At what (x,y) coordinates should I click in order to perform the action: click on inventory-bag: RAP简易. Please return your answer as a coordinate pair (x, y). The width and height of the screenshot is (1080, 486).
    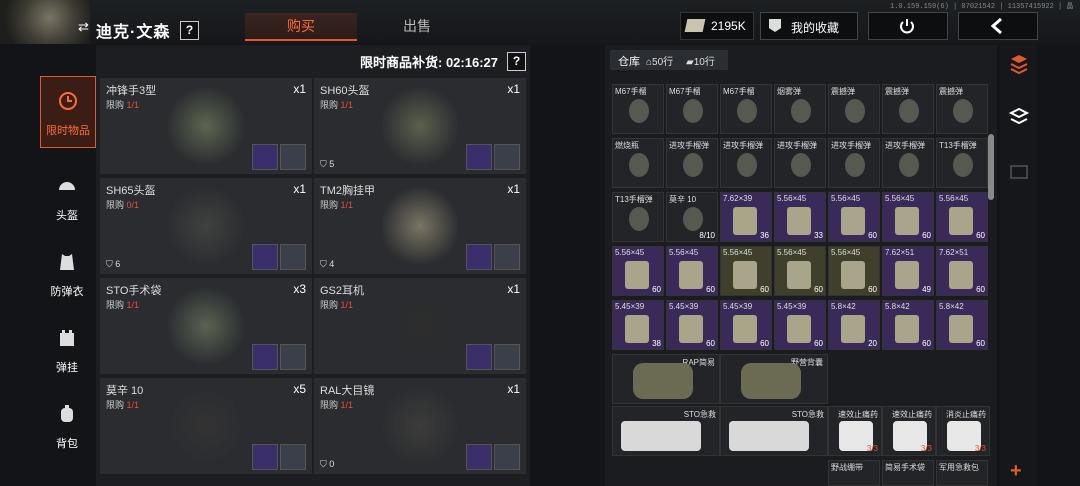
    Looking at the image, I should click on (666, 379).